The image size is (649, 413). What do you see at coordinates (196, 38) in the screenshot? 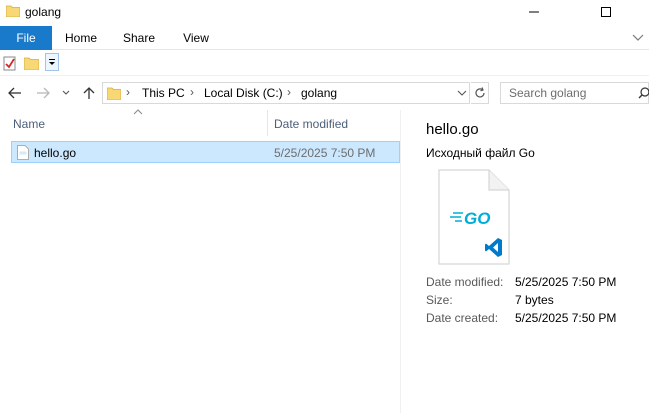
I see `tab-view: View` at bounding box center [196, 38].